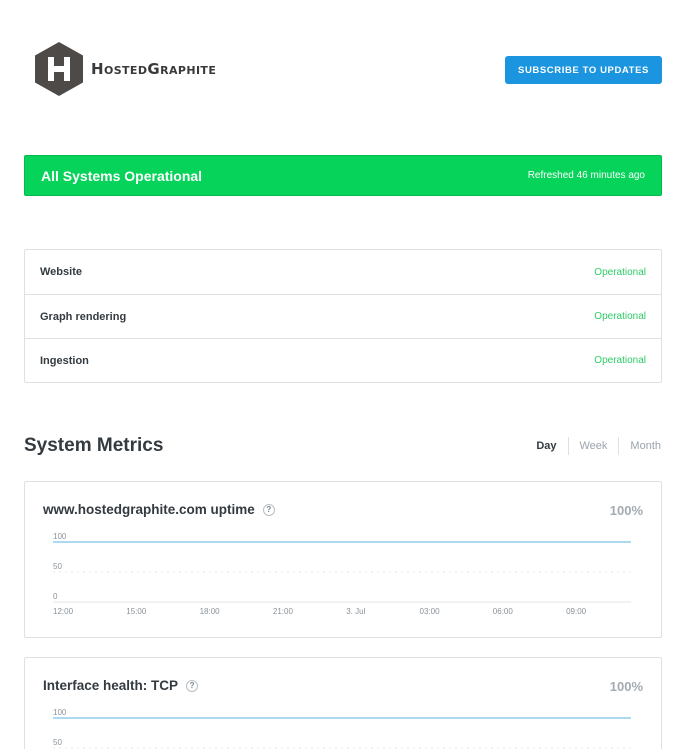 The width and height of the screenshot is (687, 749). What do you see at coordinates (546, 446) in the screenshot?
I see `tab-day: Day` at bounding box center [546, 446].